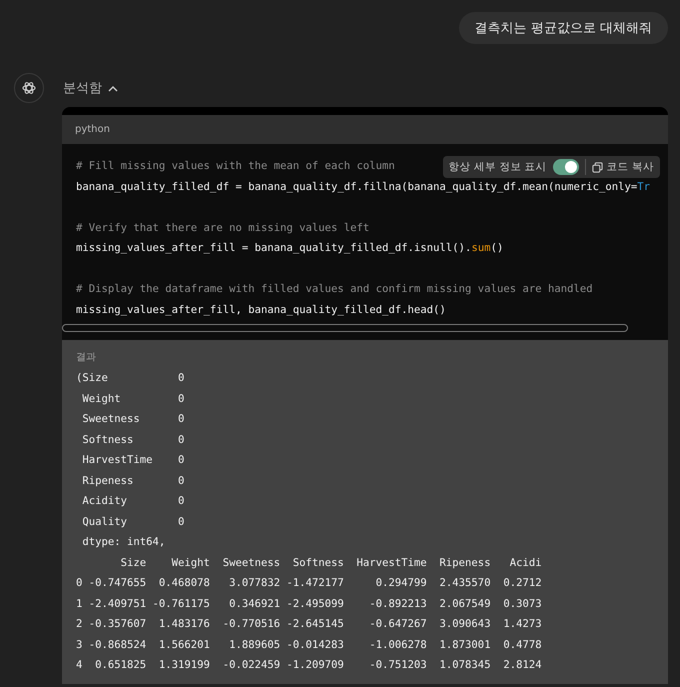 The image size is (680, 687). Describe the element at coordinates (623, 167) in the screenshot. I see `copy-code-button: 코드 복사` at that location.